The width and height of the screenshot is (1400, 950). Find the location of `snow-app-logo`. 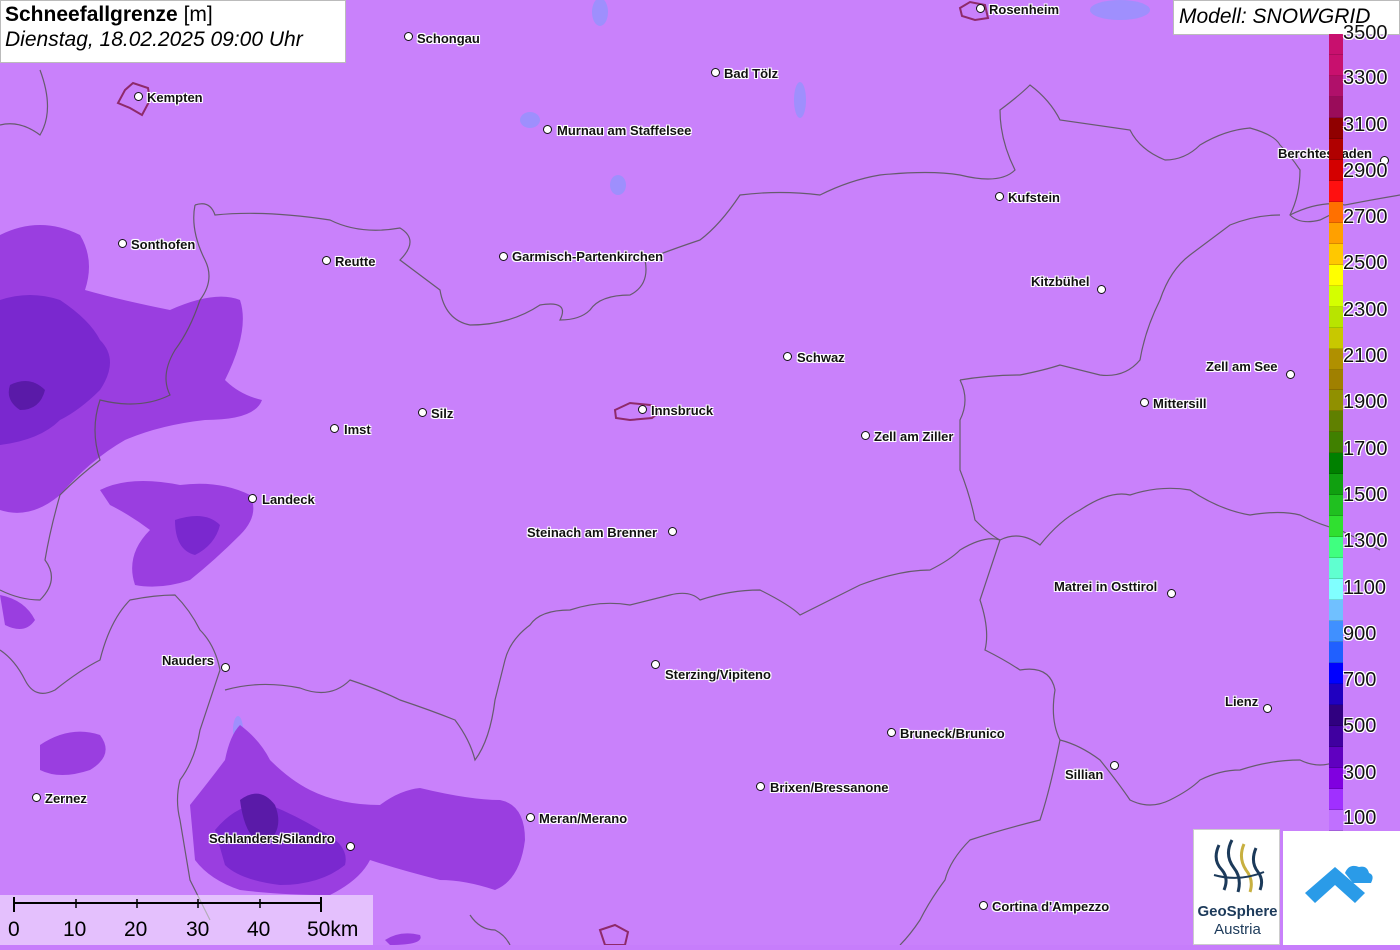

snow-app-logo is located at coordinates (1341, 888).